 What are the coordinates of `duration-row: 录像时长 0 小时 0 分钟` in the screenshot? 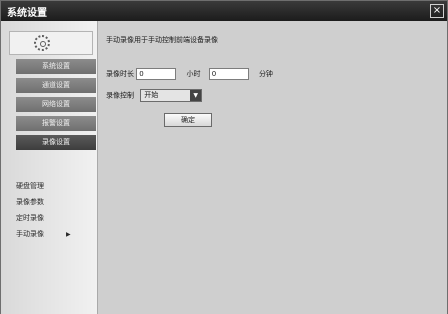 It's located at (189, 74).